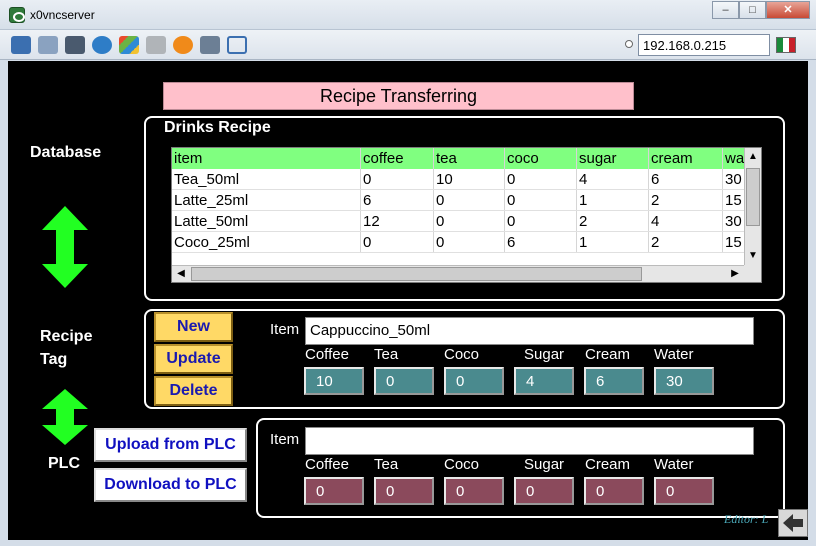 This screenshot has height=546, width=816. What do you see at coordinates (469, 158) in the screenshot?
I see `column-header: tea` at bounding box center [469, 158].